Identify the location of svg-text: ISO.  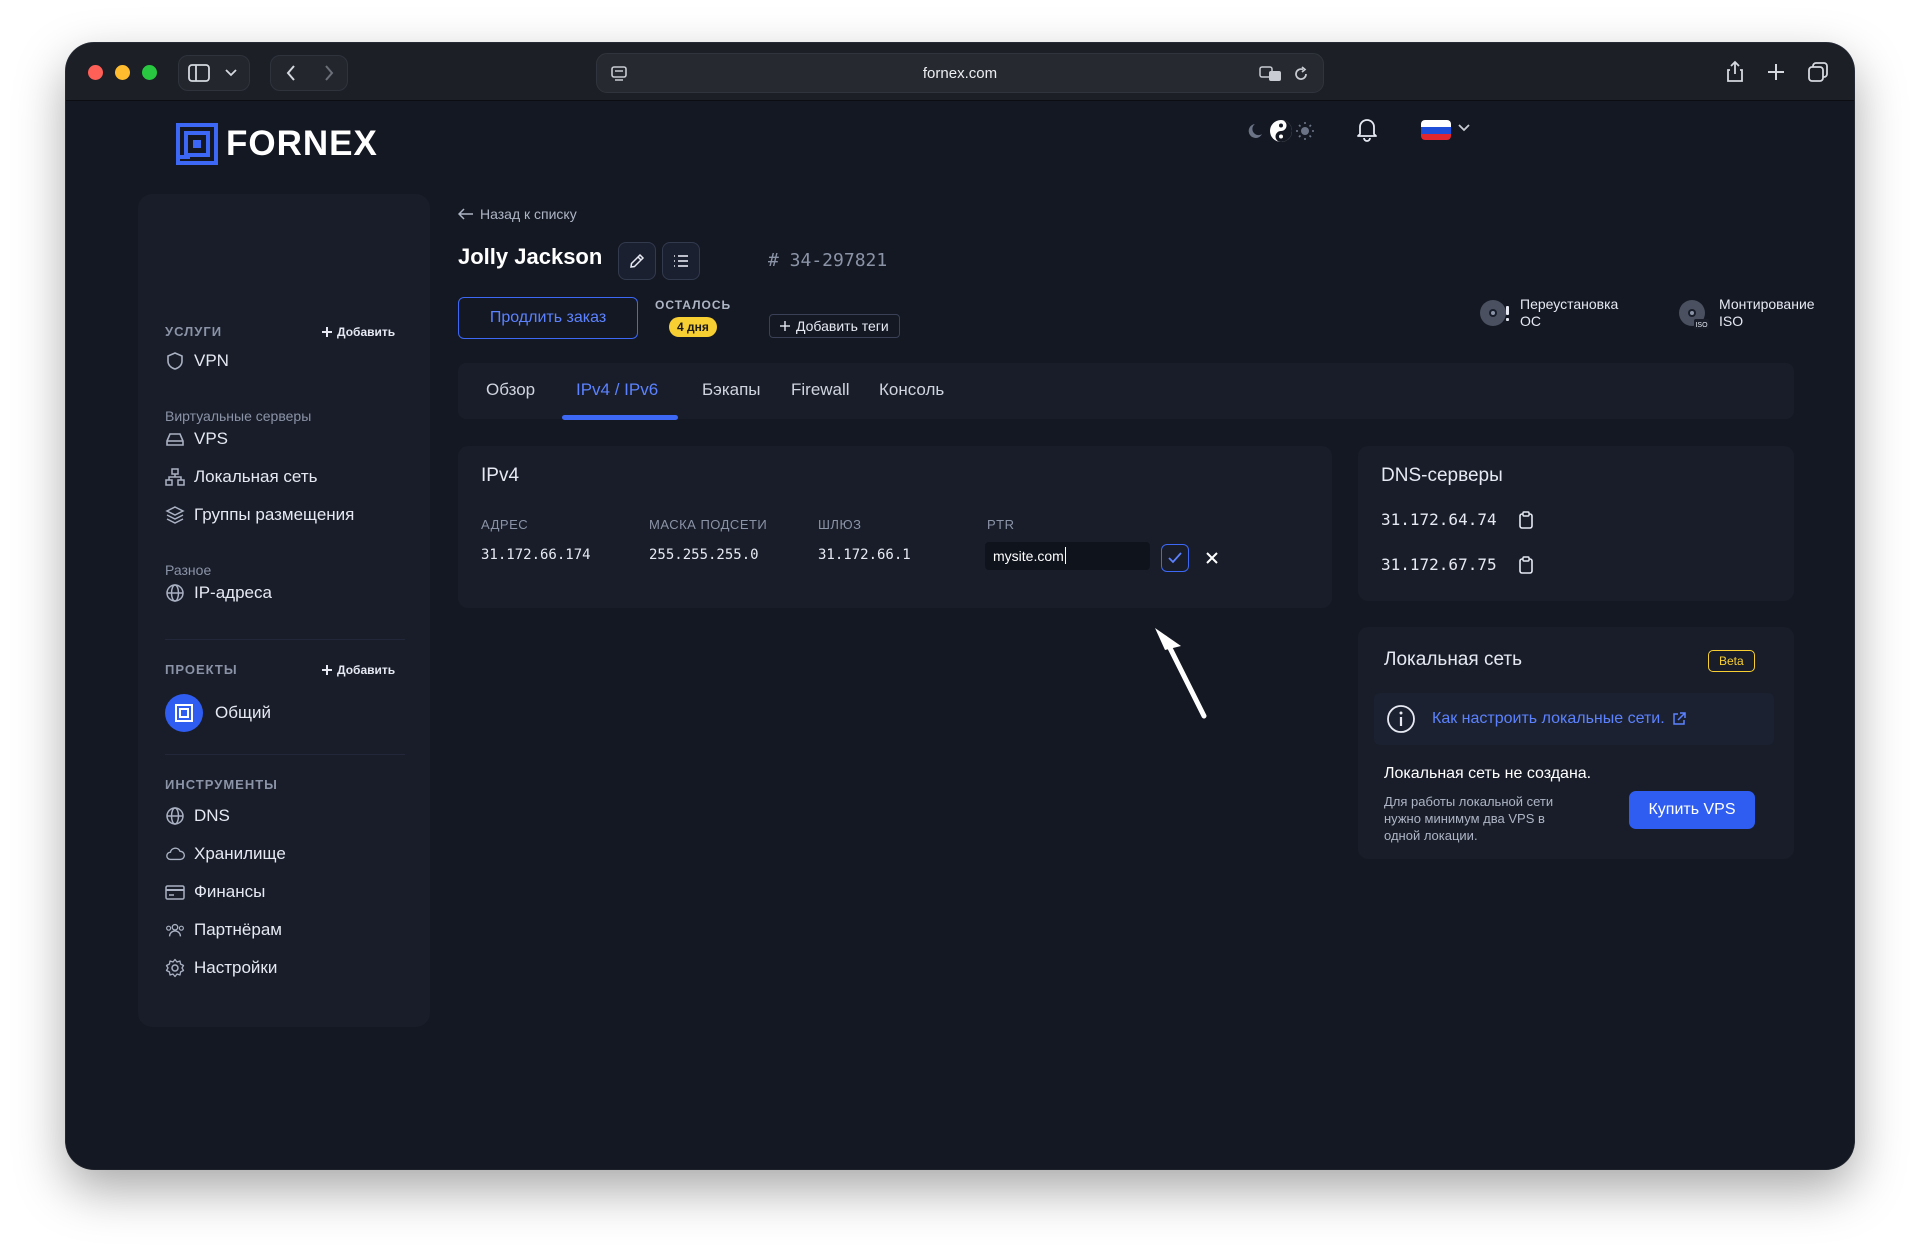
(1701, 325).